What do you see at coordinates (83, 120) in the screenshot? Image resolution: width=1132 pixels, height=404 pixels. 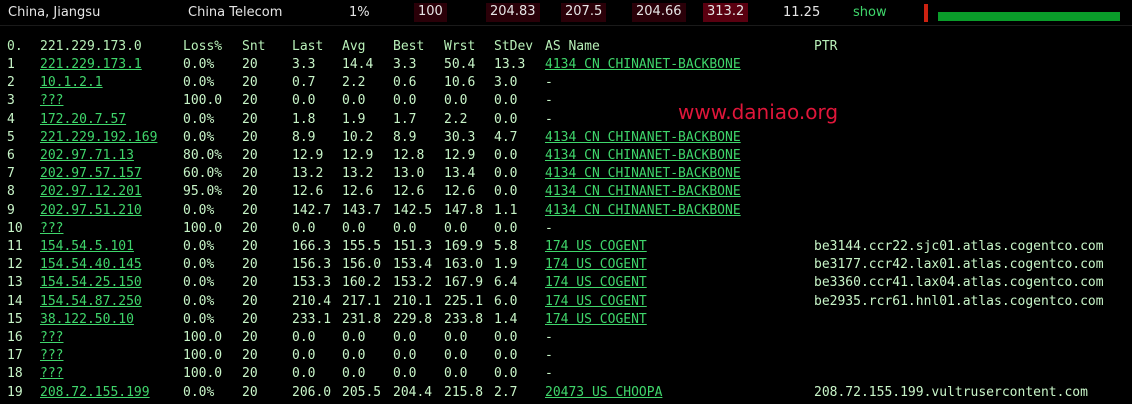 I see `cell-host: 172.20.7.57` at bounding box center [83, 120].